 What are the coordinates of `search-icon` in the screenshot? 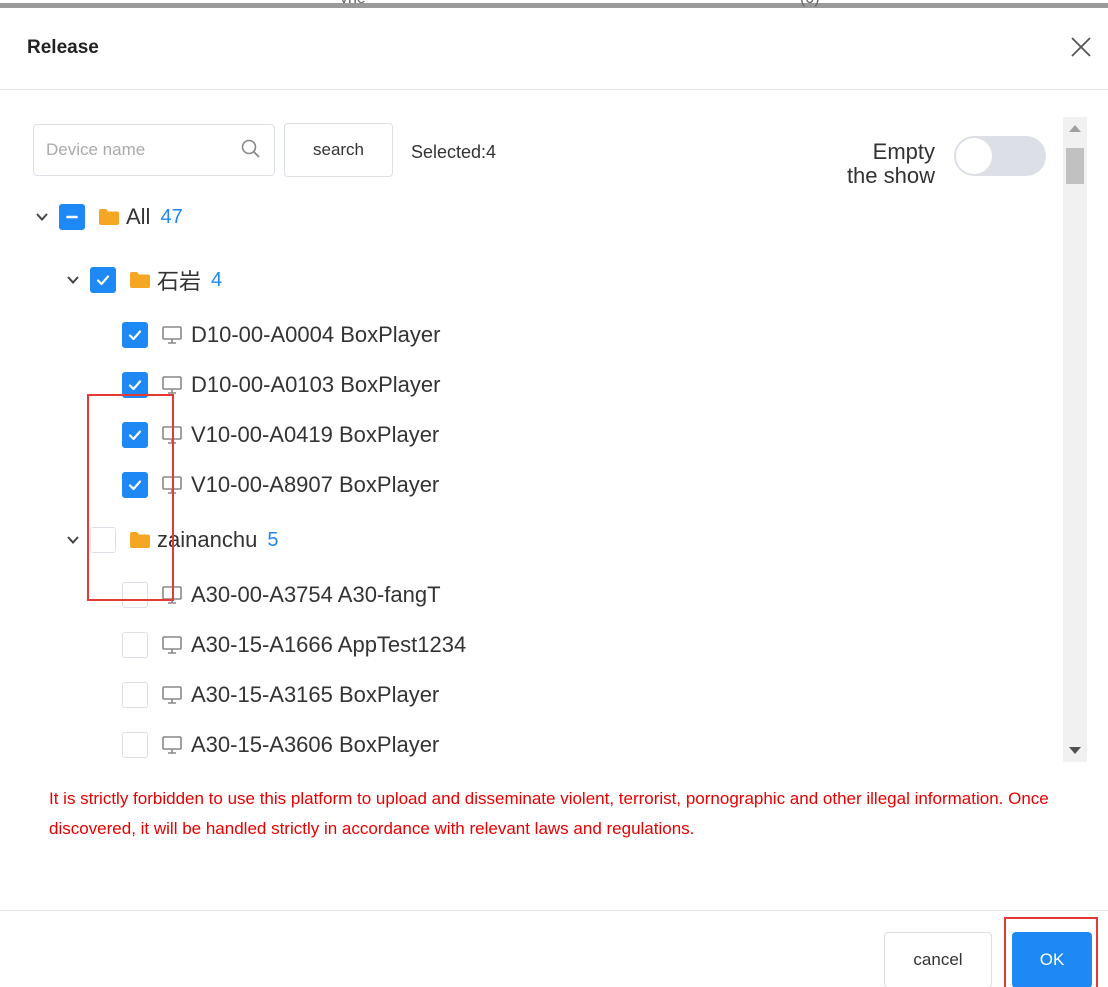 It's located at (251, 149).